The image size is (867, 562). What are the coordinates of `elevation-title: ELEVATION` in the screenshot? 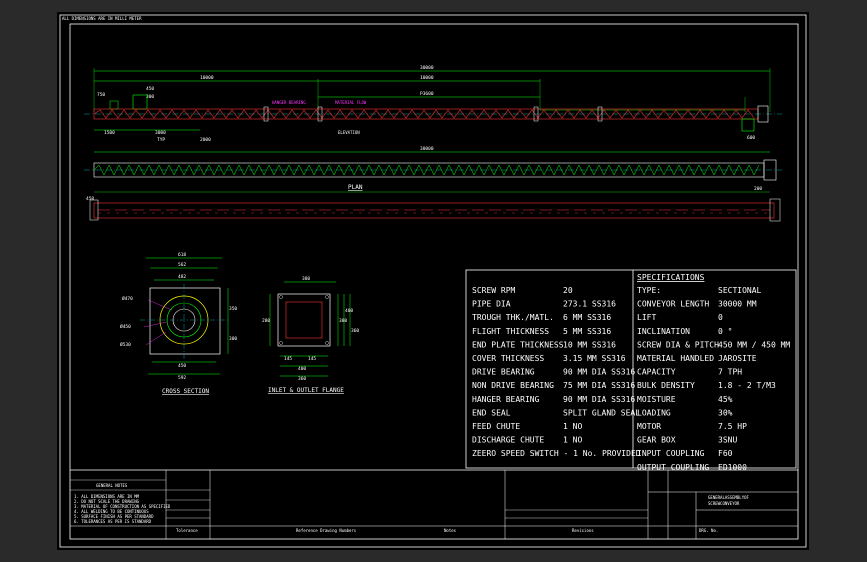 It's located at (349, 132).